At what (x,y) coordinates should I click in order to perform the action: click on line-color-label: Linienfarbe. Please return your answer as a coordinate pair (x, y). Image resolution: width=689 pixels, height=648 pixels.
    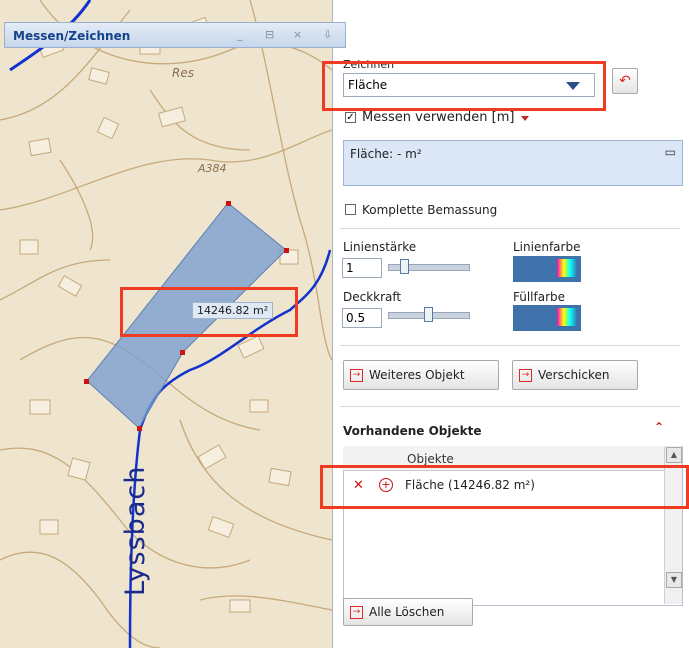
    Looking at the image, I should click on (547, 247).